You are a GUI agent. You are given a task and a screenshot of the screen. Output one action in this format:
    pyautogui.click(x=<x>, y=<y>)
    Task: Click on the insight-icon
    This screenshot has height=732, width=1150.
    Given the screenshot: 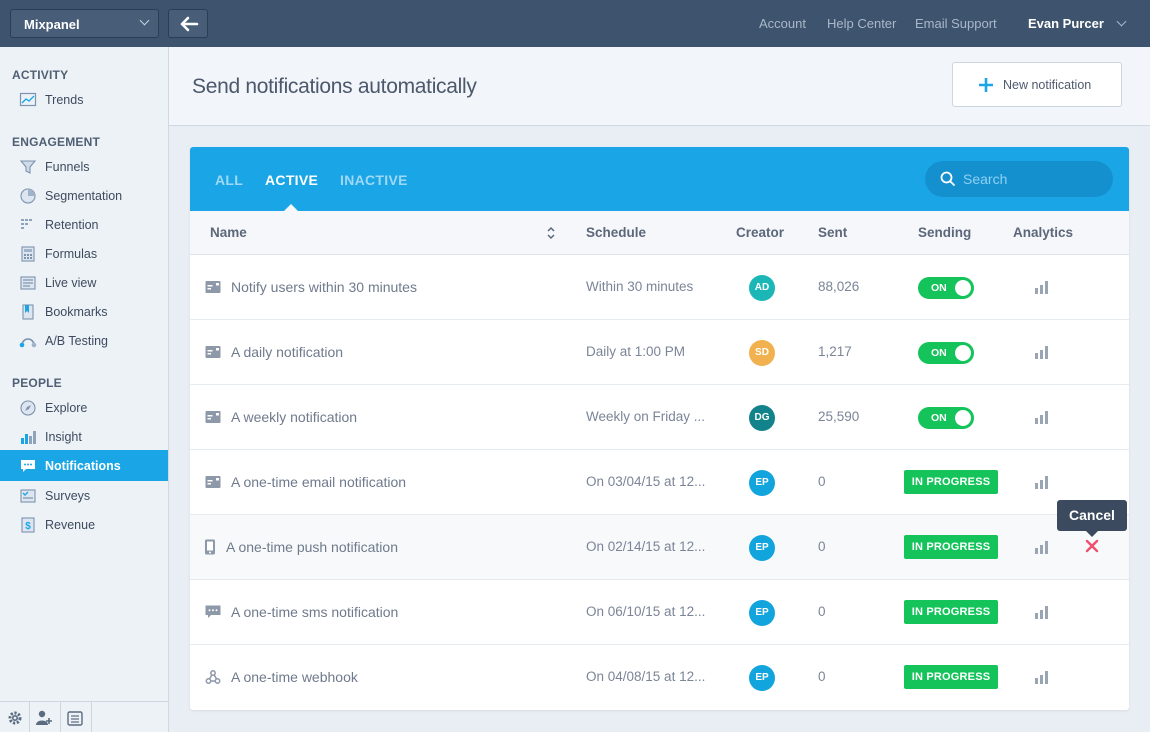 What is the action you would take?
    pyautogui.click(x=28, y=437)
    